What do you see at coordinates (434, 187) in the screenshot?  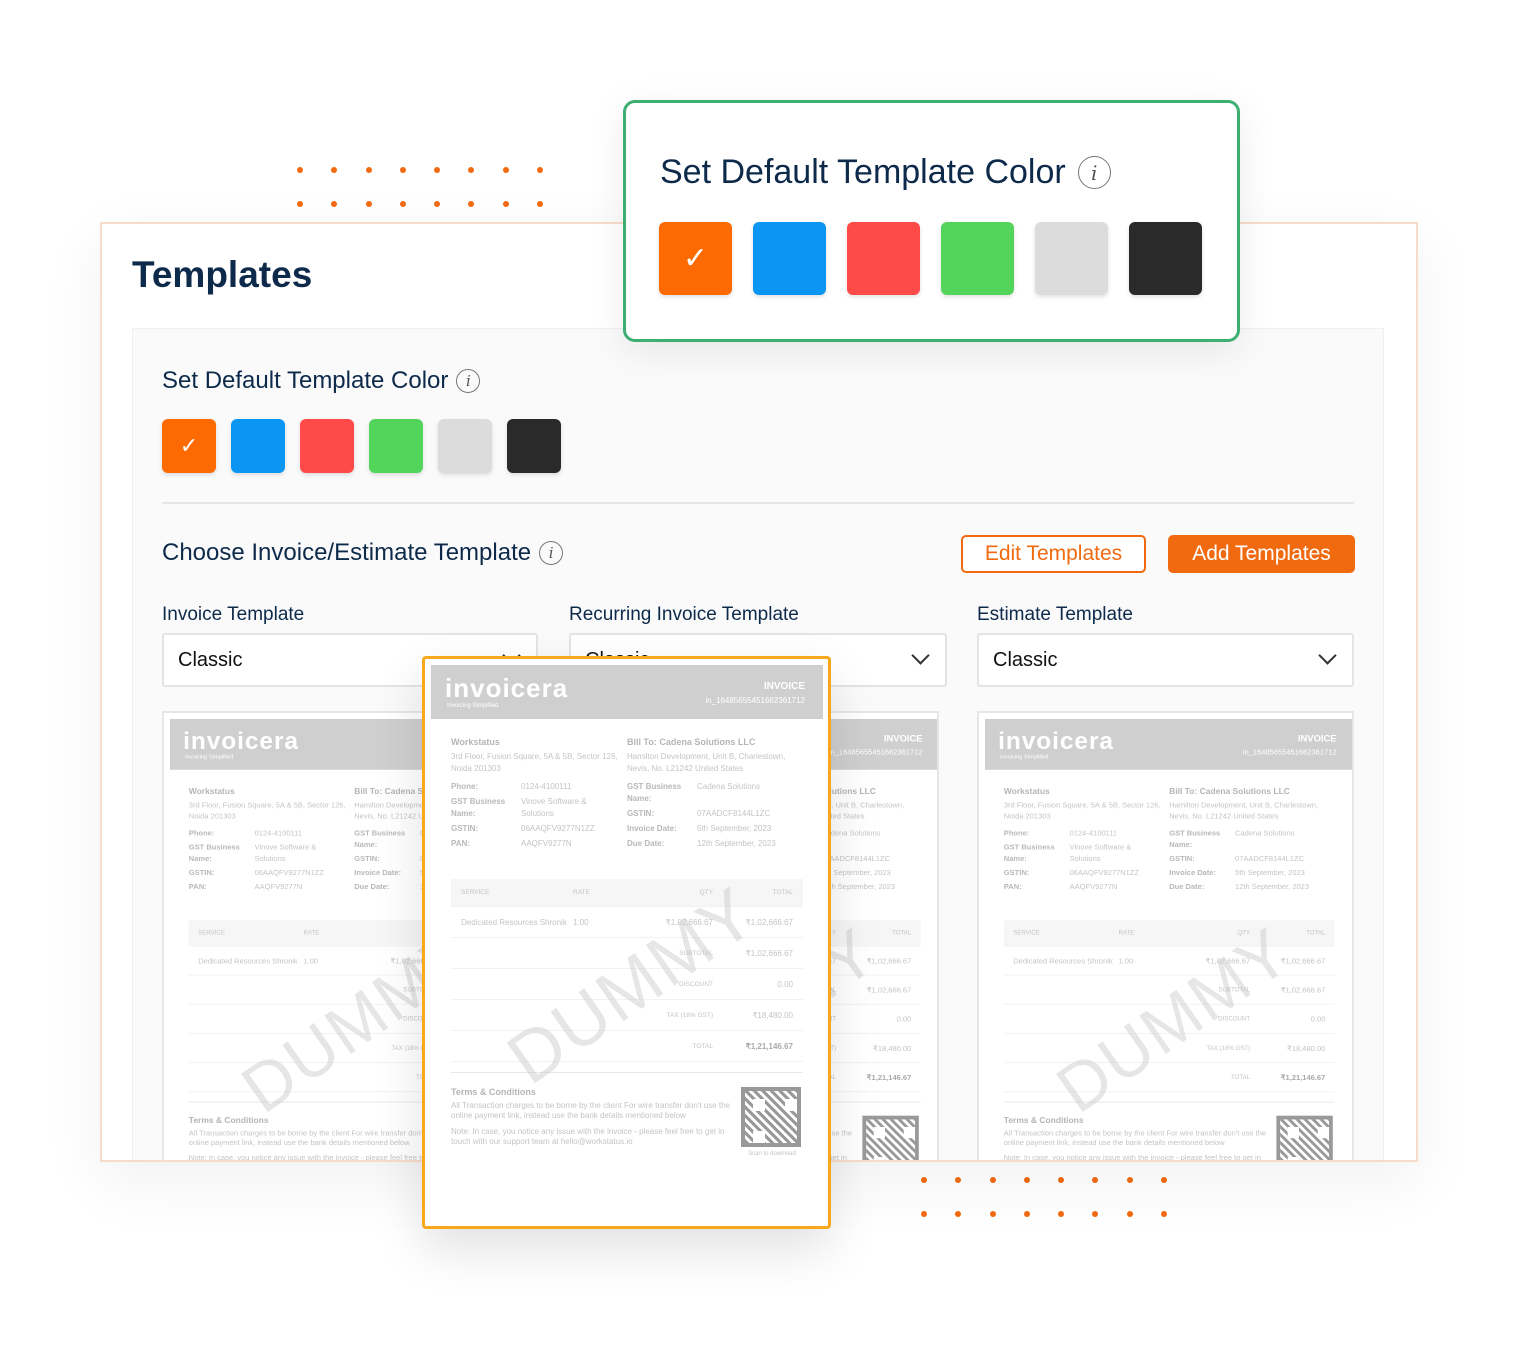 I see `decorative-dots-top` at bounding box center [434, 187].